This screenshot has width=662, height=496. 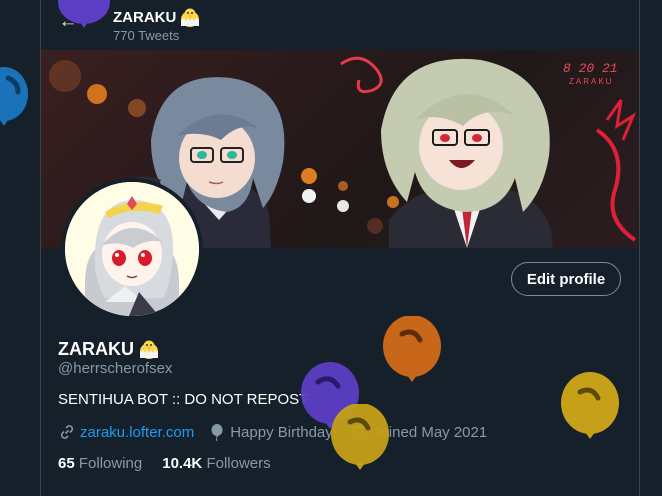 I want to click on edit-profile-button: Edit profile, so click(x=566, y=279).